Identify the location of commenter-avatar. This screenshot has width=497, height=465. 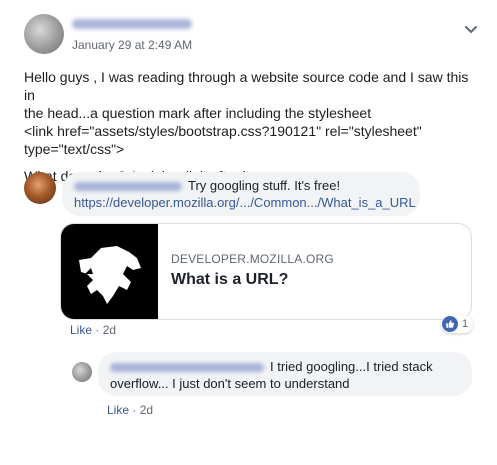
(40, 188).